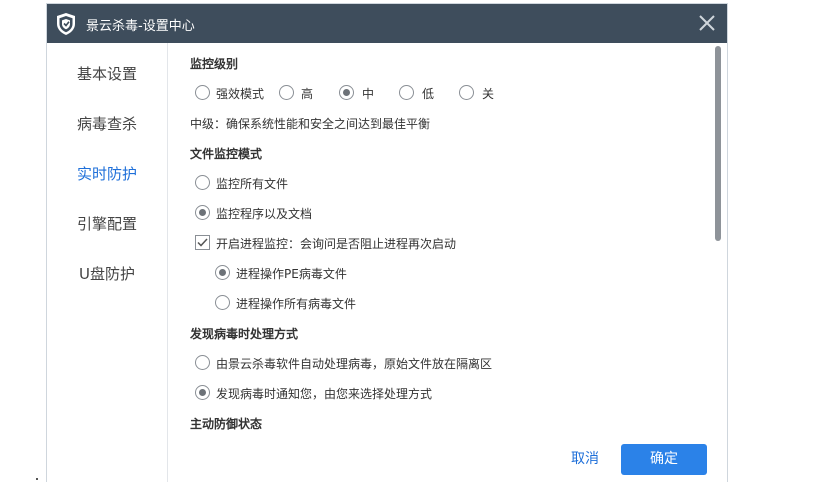  What do you see at coordinates (226, 154) in the screenshot?
I see `file-monitor-title: 文件监控模式` at bounding box center [226, 154].